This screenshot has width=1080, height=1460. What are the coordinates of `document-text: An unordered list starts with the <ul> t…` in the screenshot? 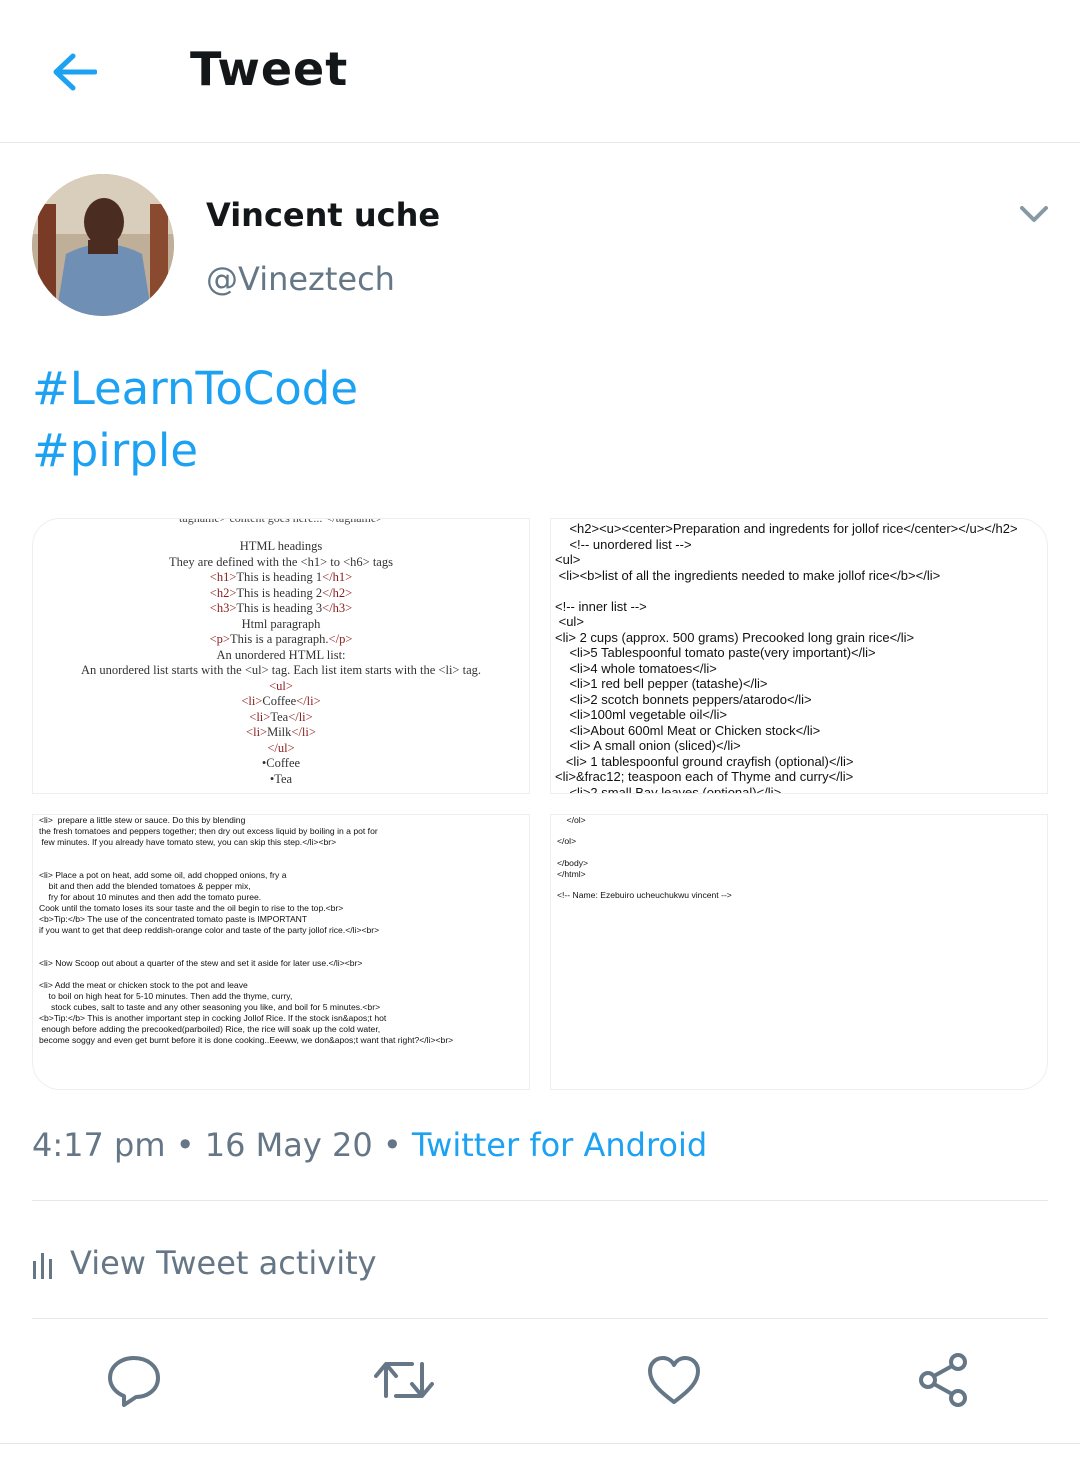 It's located at (280, 670).